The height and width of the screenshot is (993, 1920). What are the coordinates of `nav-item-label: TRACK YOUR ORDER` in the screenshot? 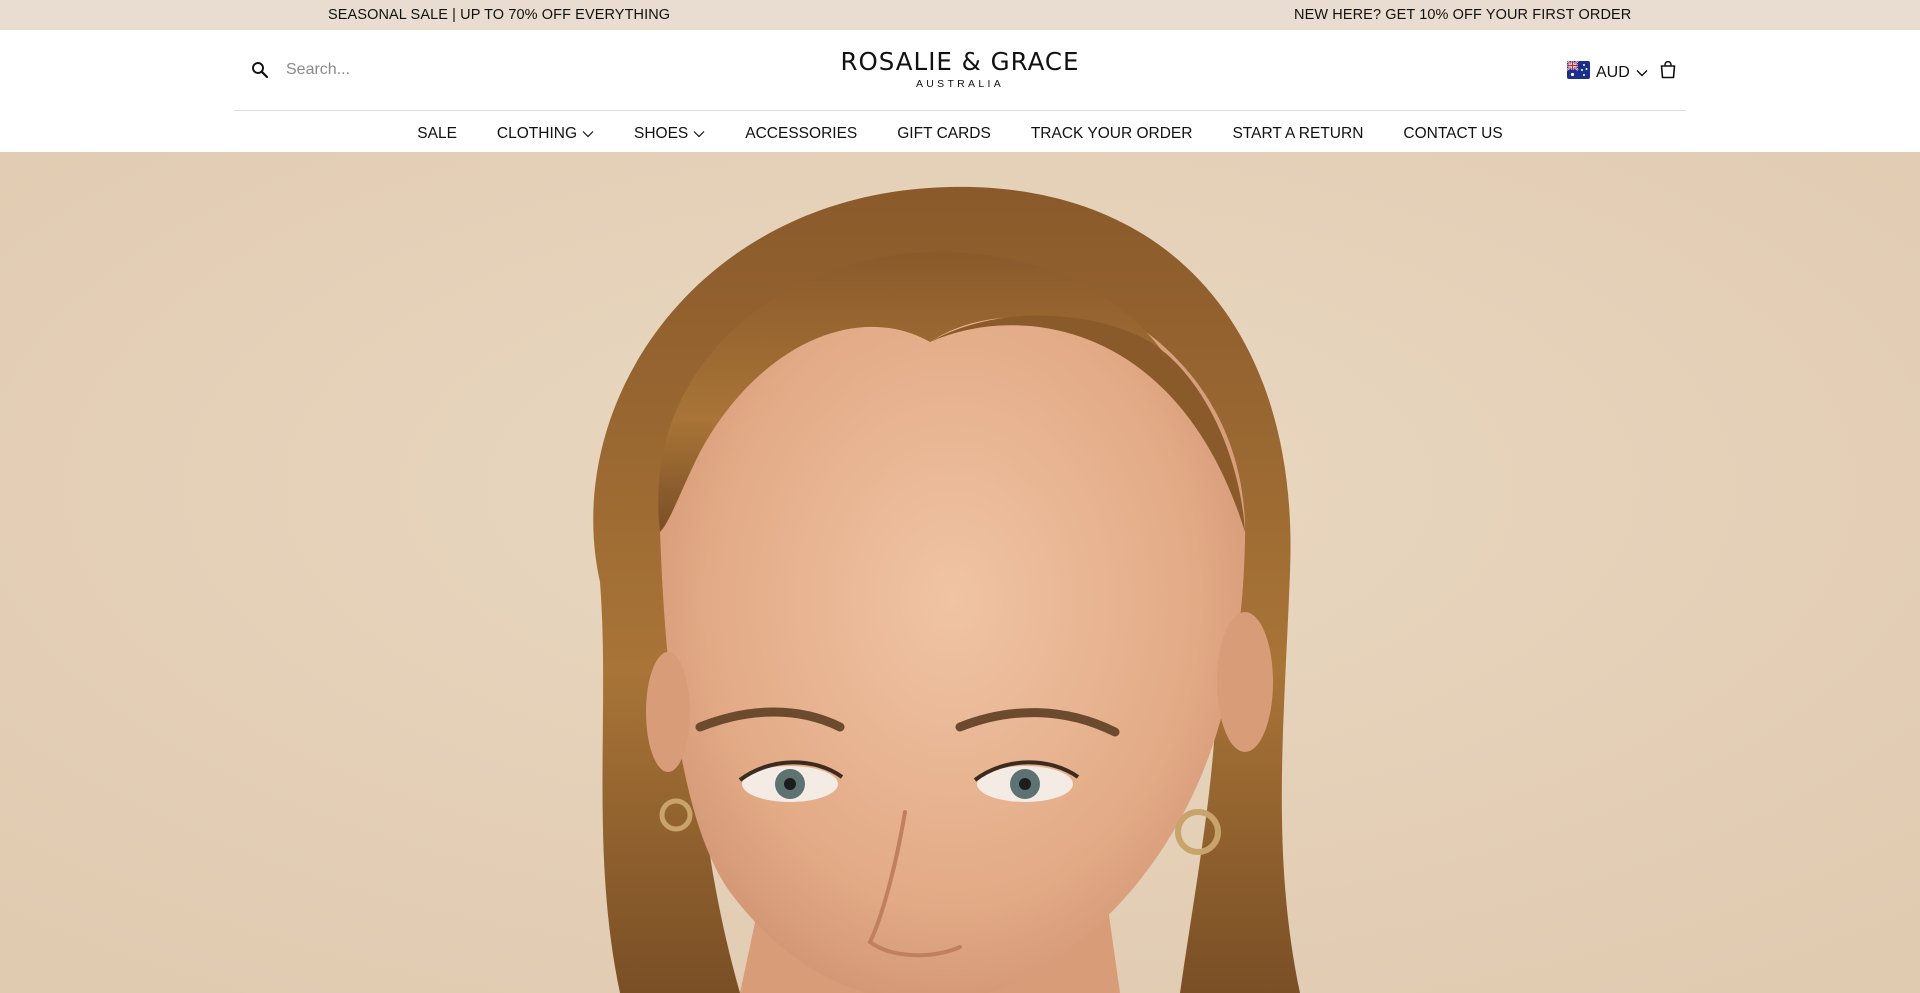 It's located at (1111, 133).